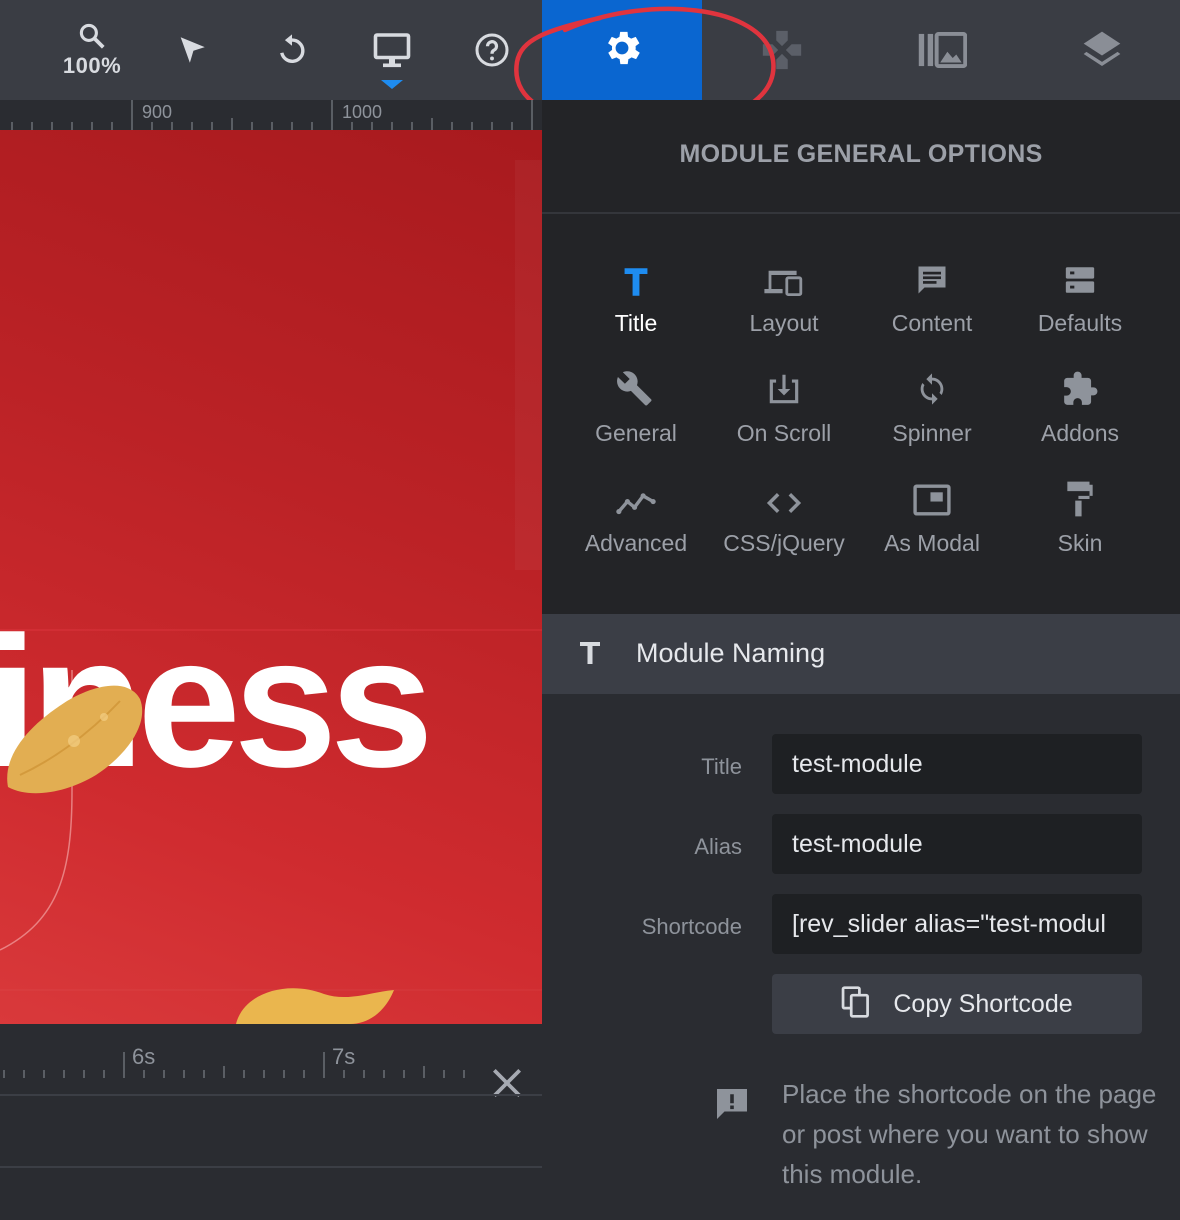 This screenshot has height=1220, width=1180. I want to click on option-advanced: Advanced, so click(636, 524).